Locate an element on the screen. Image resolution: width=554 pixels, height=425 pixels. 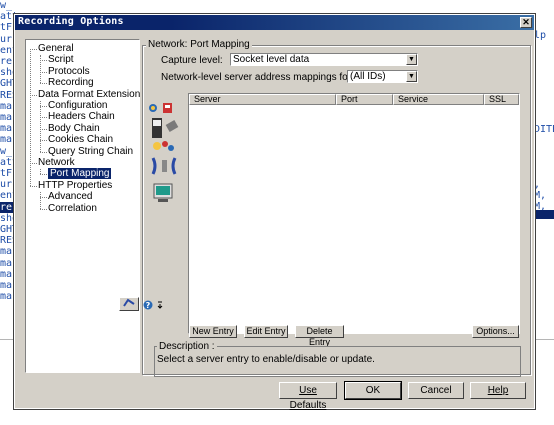
tree-item-data-format-extension: Data Format Extension is located at coordinates (89, 94).